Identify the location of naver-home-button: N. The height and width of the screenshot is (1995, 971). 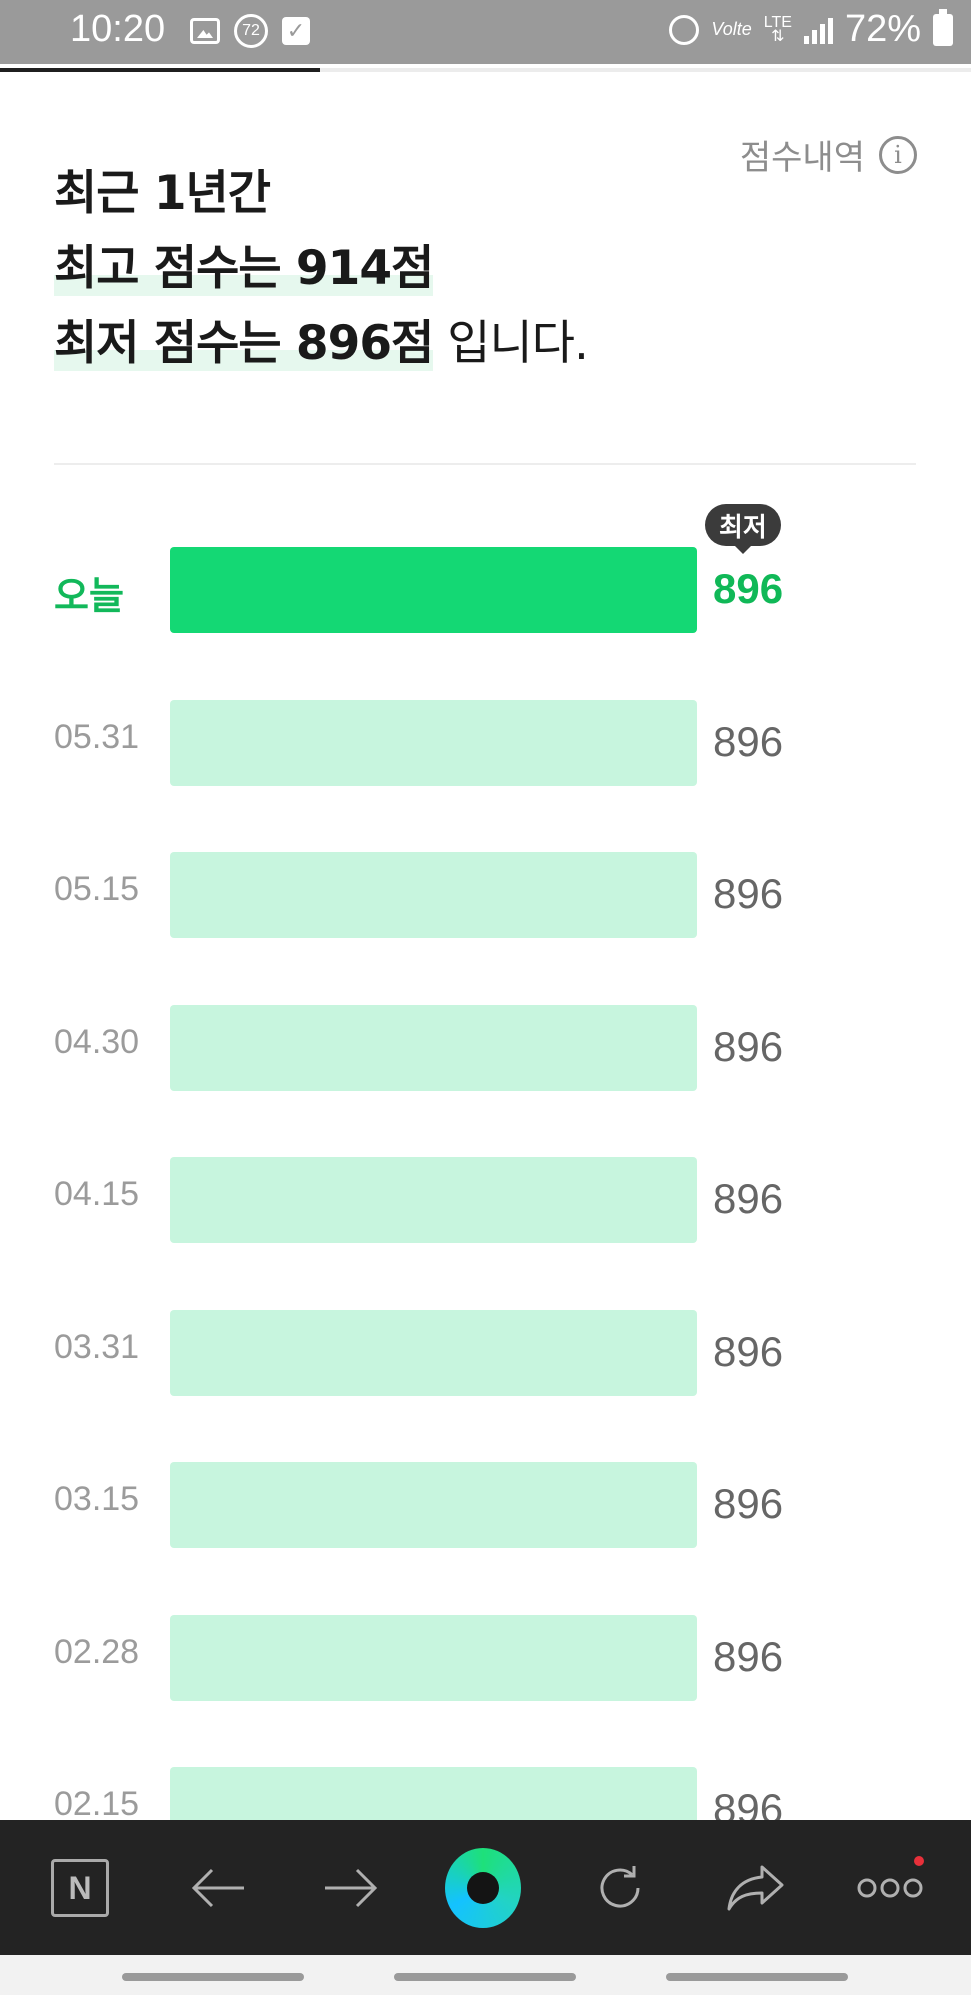
(80, 1888).